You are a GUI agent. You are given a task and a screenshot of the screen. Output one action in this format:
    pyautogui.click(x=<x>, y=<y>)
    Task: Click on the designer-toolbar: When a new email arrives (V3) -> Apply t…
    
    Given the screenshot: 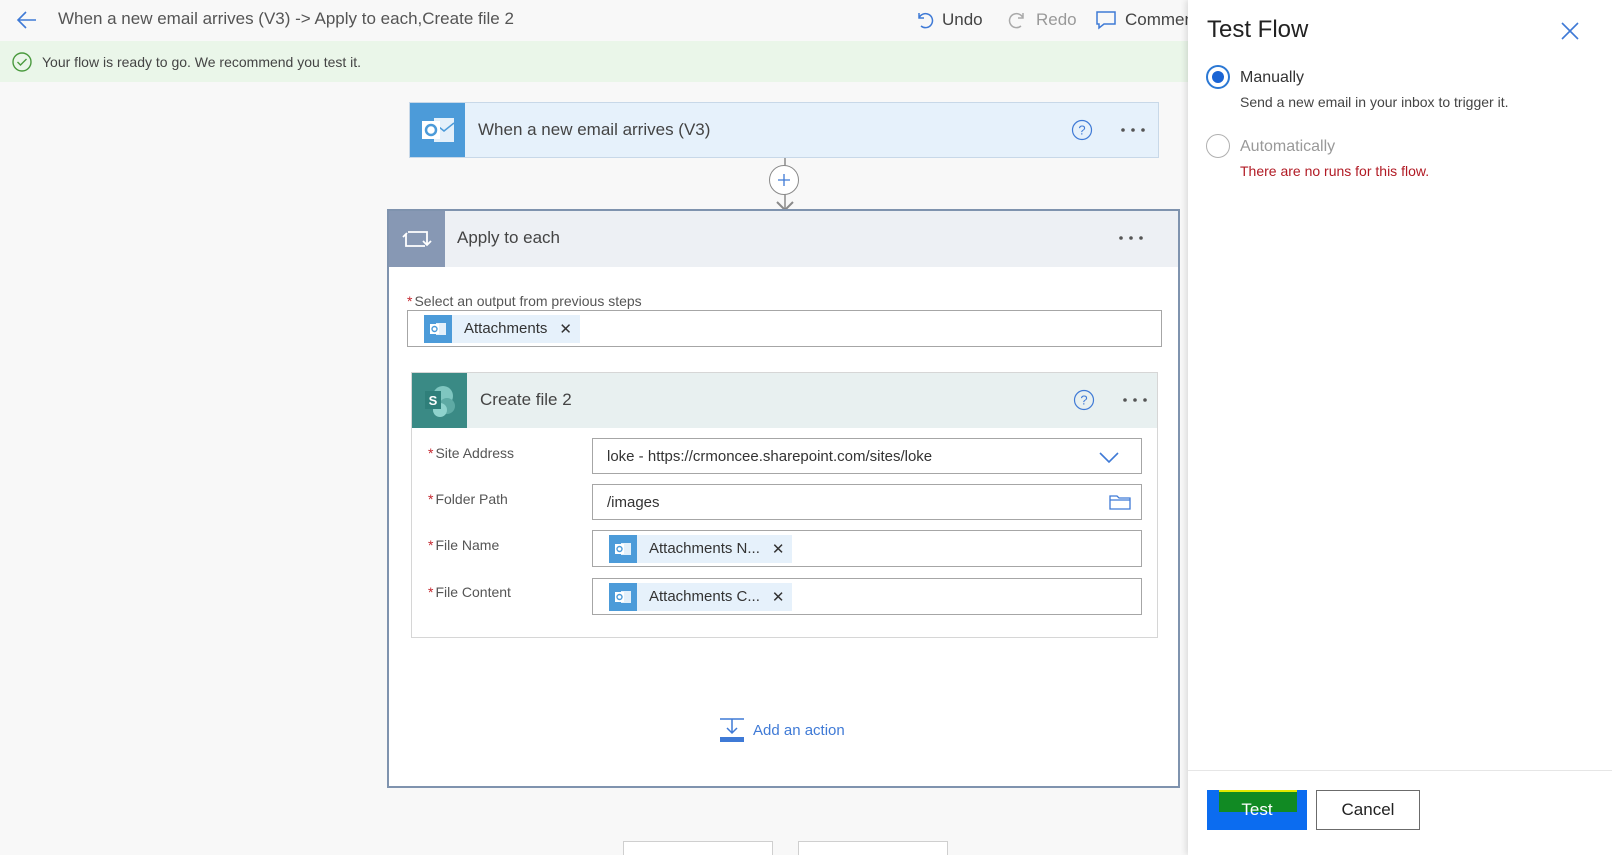 What is the action you would take?
    pyautogui.click(x=597, y=20)
    